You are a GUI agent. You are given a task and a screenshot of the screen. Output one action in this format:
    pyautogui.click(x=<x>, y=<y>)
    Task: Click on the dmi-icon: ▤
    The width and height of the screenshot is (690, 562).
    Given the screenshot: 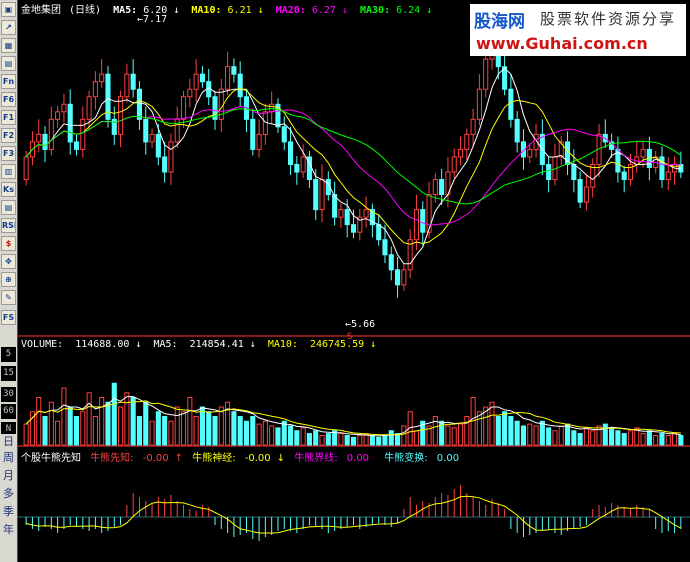 What is the action you would take?
    pyautogui.click(x=8, y=207)
    